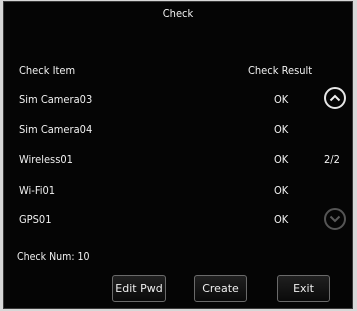  What do you see at coordinates (220, 288) in the screenshot?
I see `create-button: Create` at bounding box center [220, 288].